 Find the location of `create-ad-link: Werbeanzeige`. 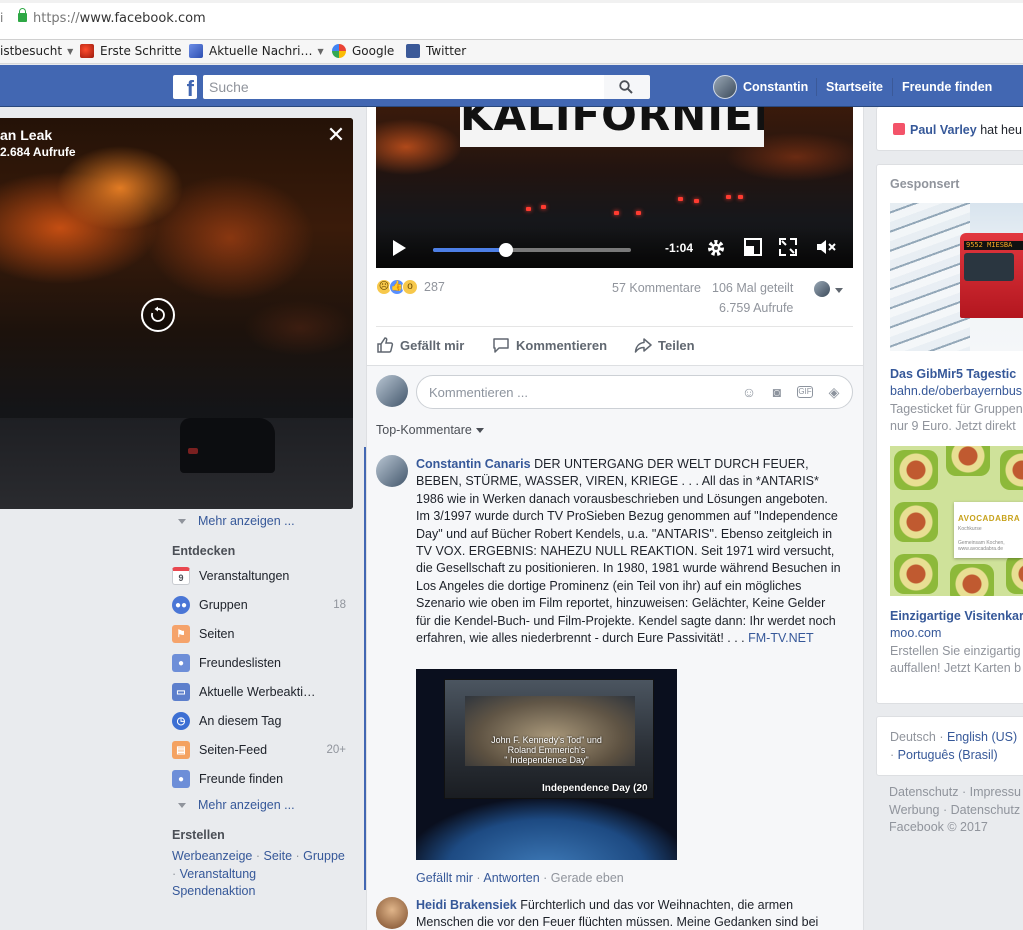

create-ad-link: Werbeanzeige is located at coordinates (212, 856).